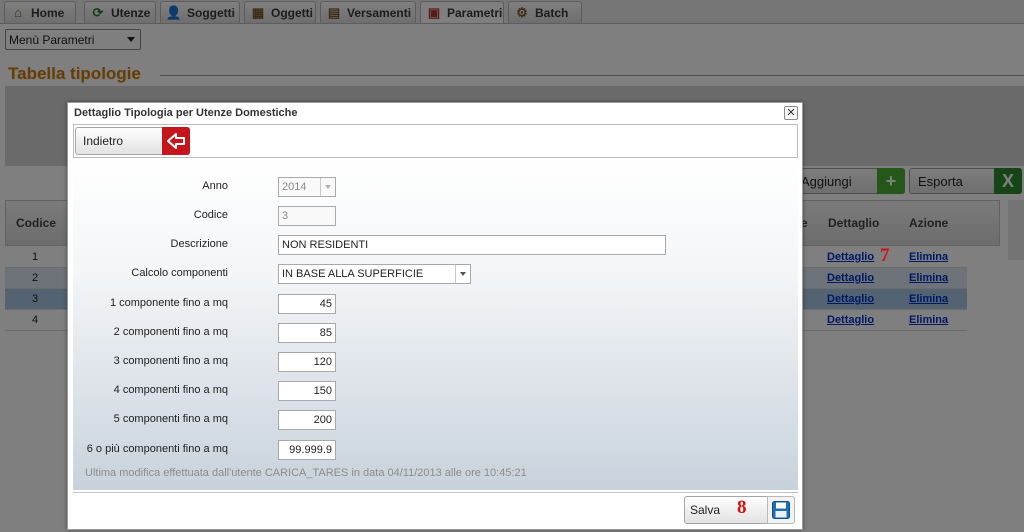 The image size is (1024, 532). I want to click on export-button-label: Esporta, so click(940, 181).